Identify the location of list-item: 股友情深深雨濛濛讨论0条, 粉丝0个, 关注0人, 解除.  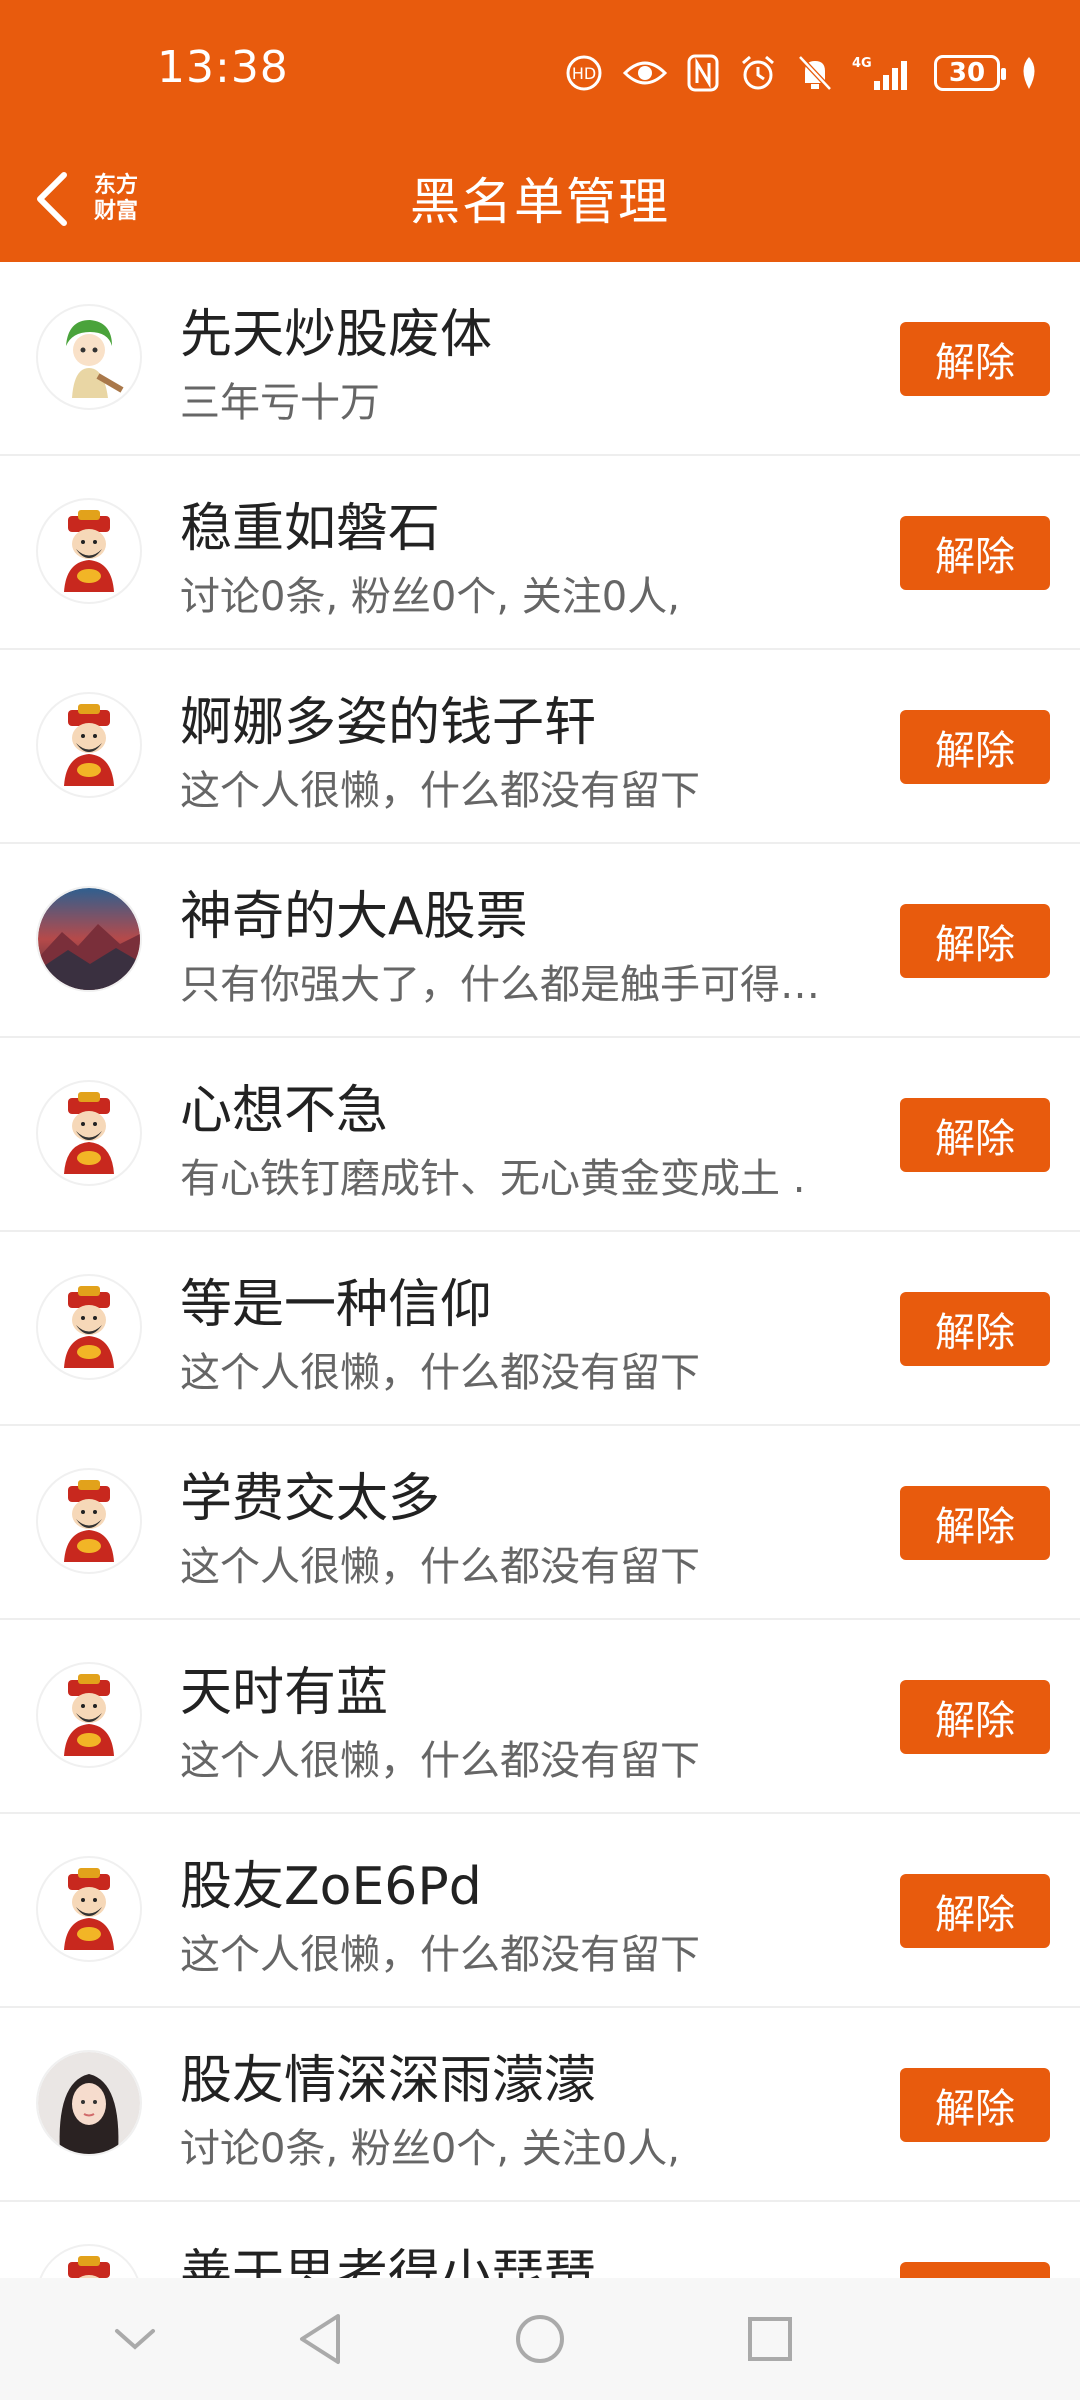
(540, 2105).